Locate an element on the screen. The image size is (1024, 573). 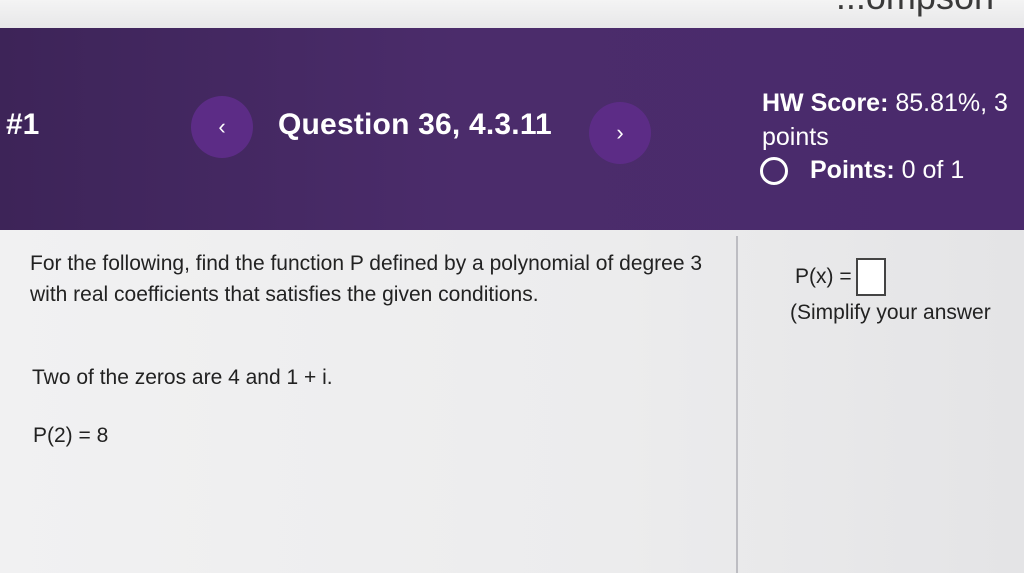
hw-score: HW Score: 85.81%, 3 points is located at coordinates (885, 120).